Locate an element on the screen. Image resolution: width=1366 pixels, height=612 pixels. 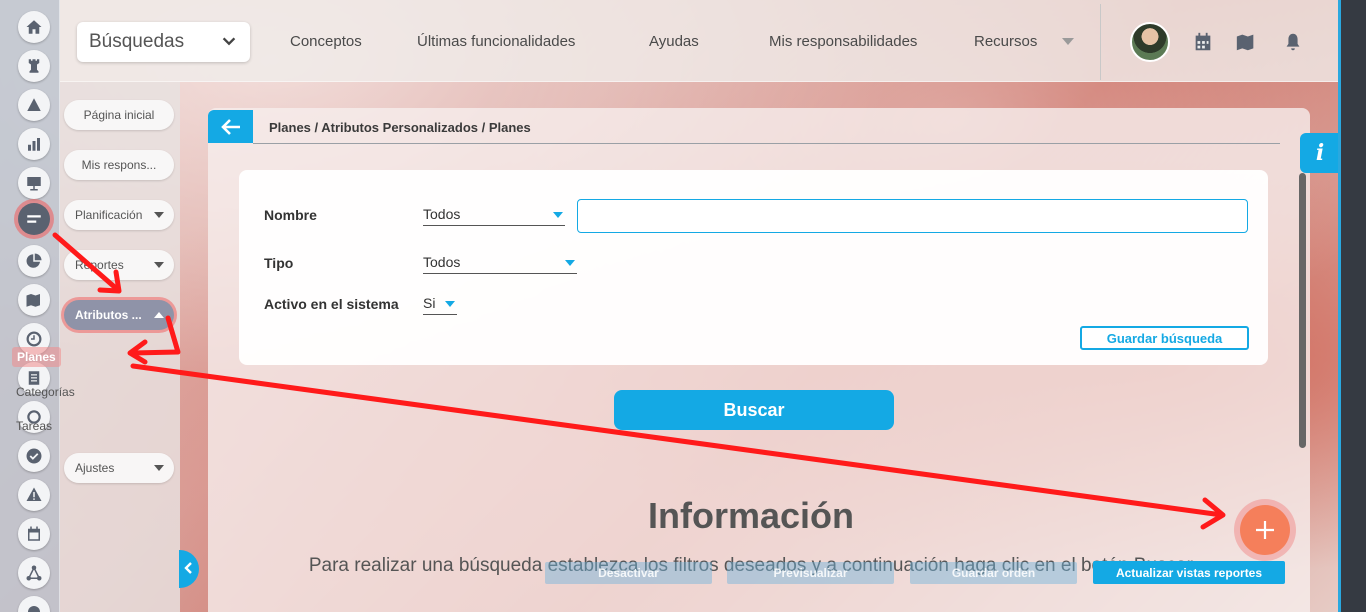
nav-ajustes: Ajustes is located at coordinates (119, 468).